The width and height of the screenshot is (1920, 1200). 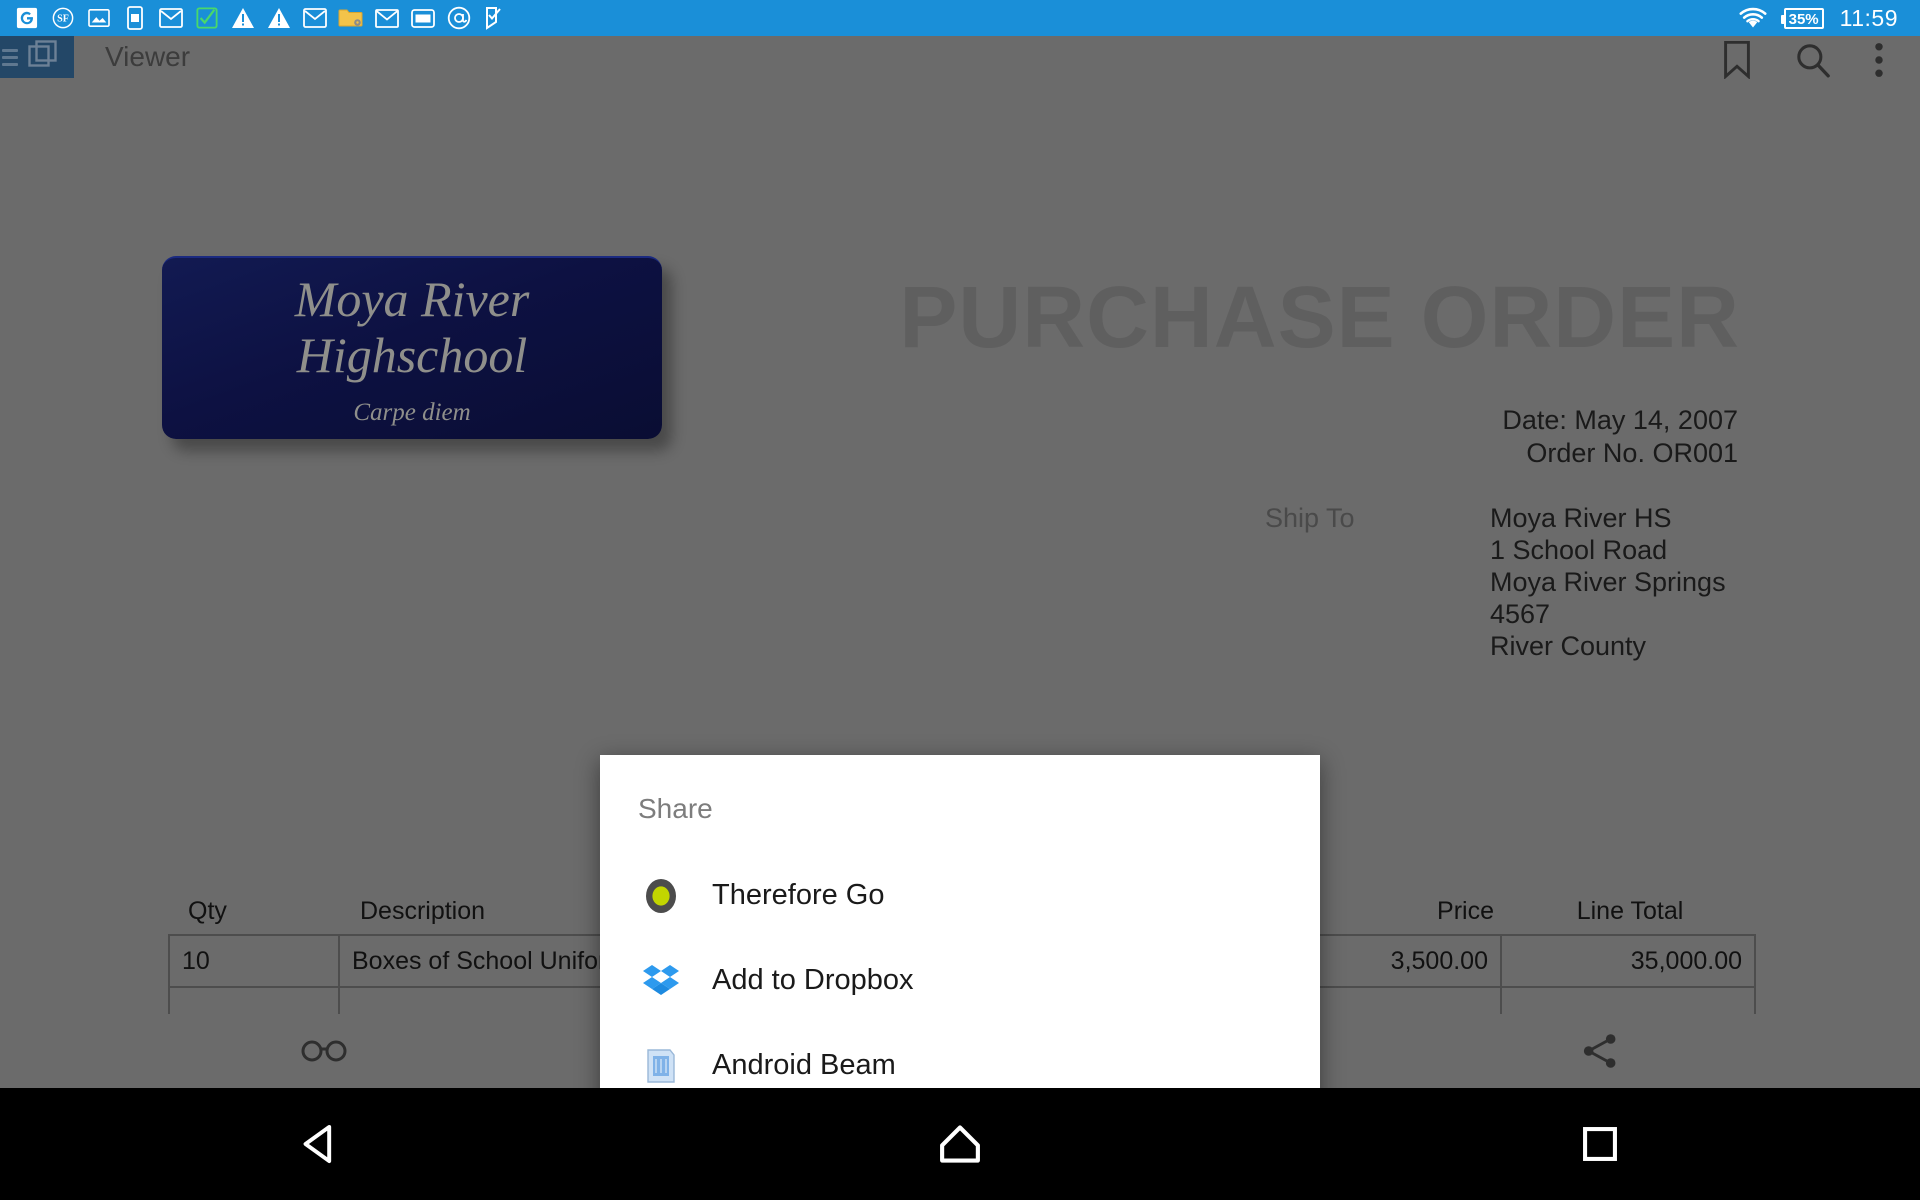 I want to click on share-item-label: Android Beam, so click(x=804, y=1065).